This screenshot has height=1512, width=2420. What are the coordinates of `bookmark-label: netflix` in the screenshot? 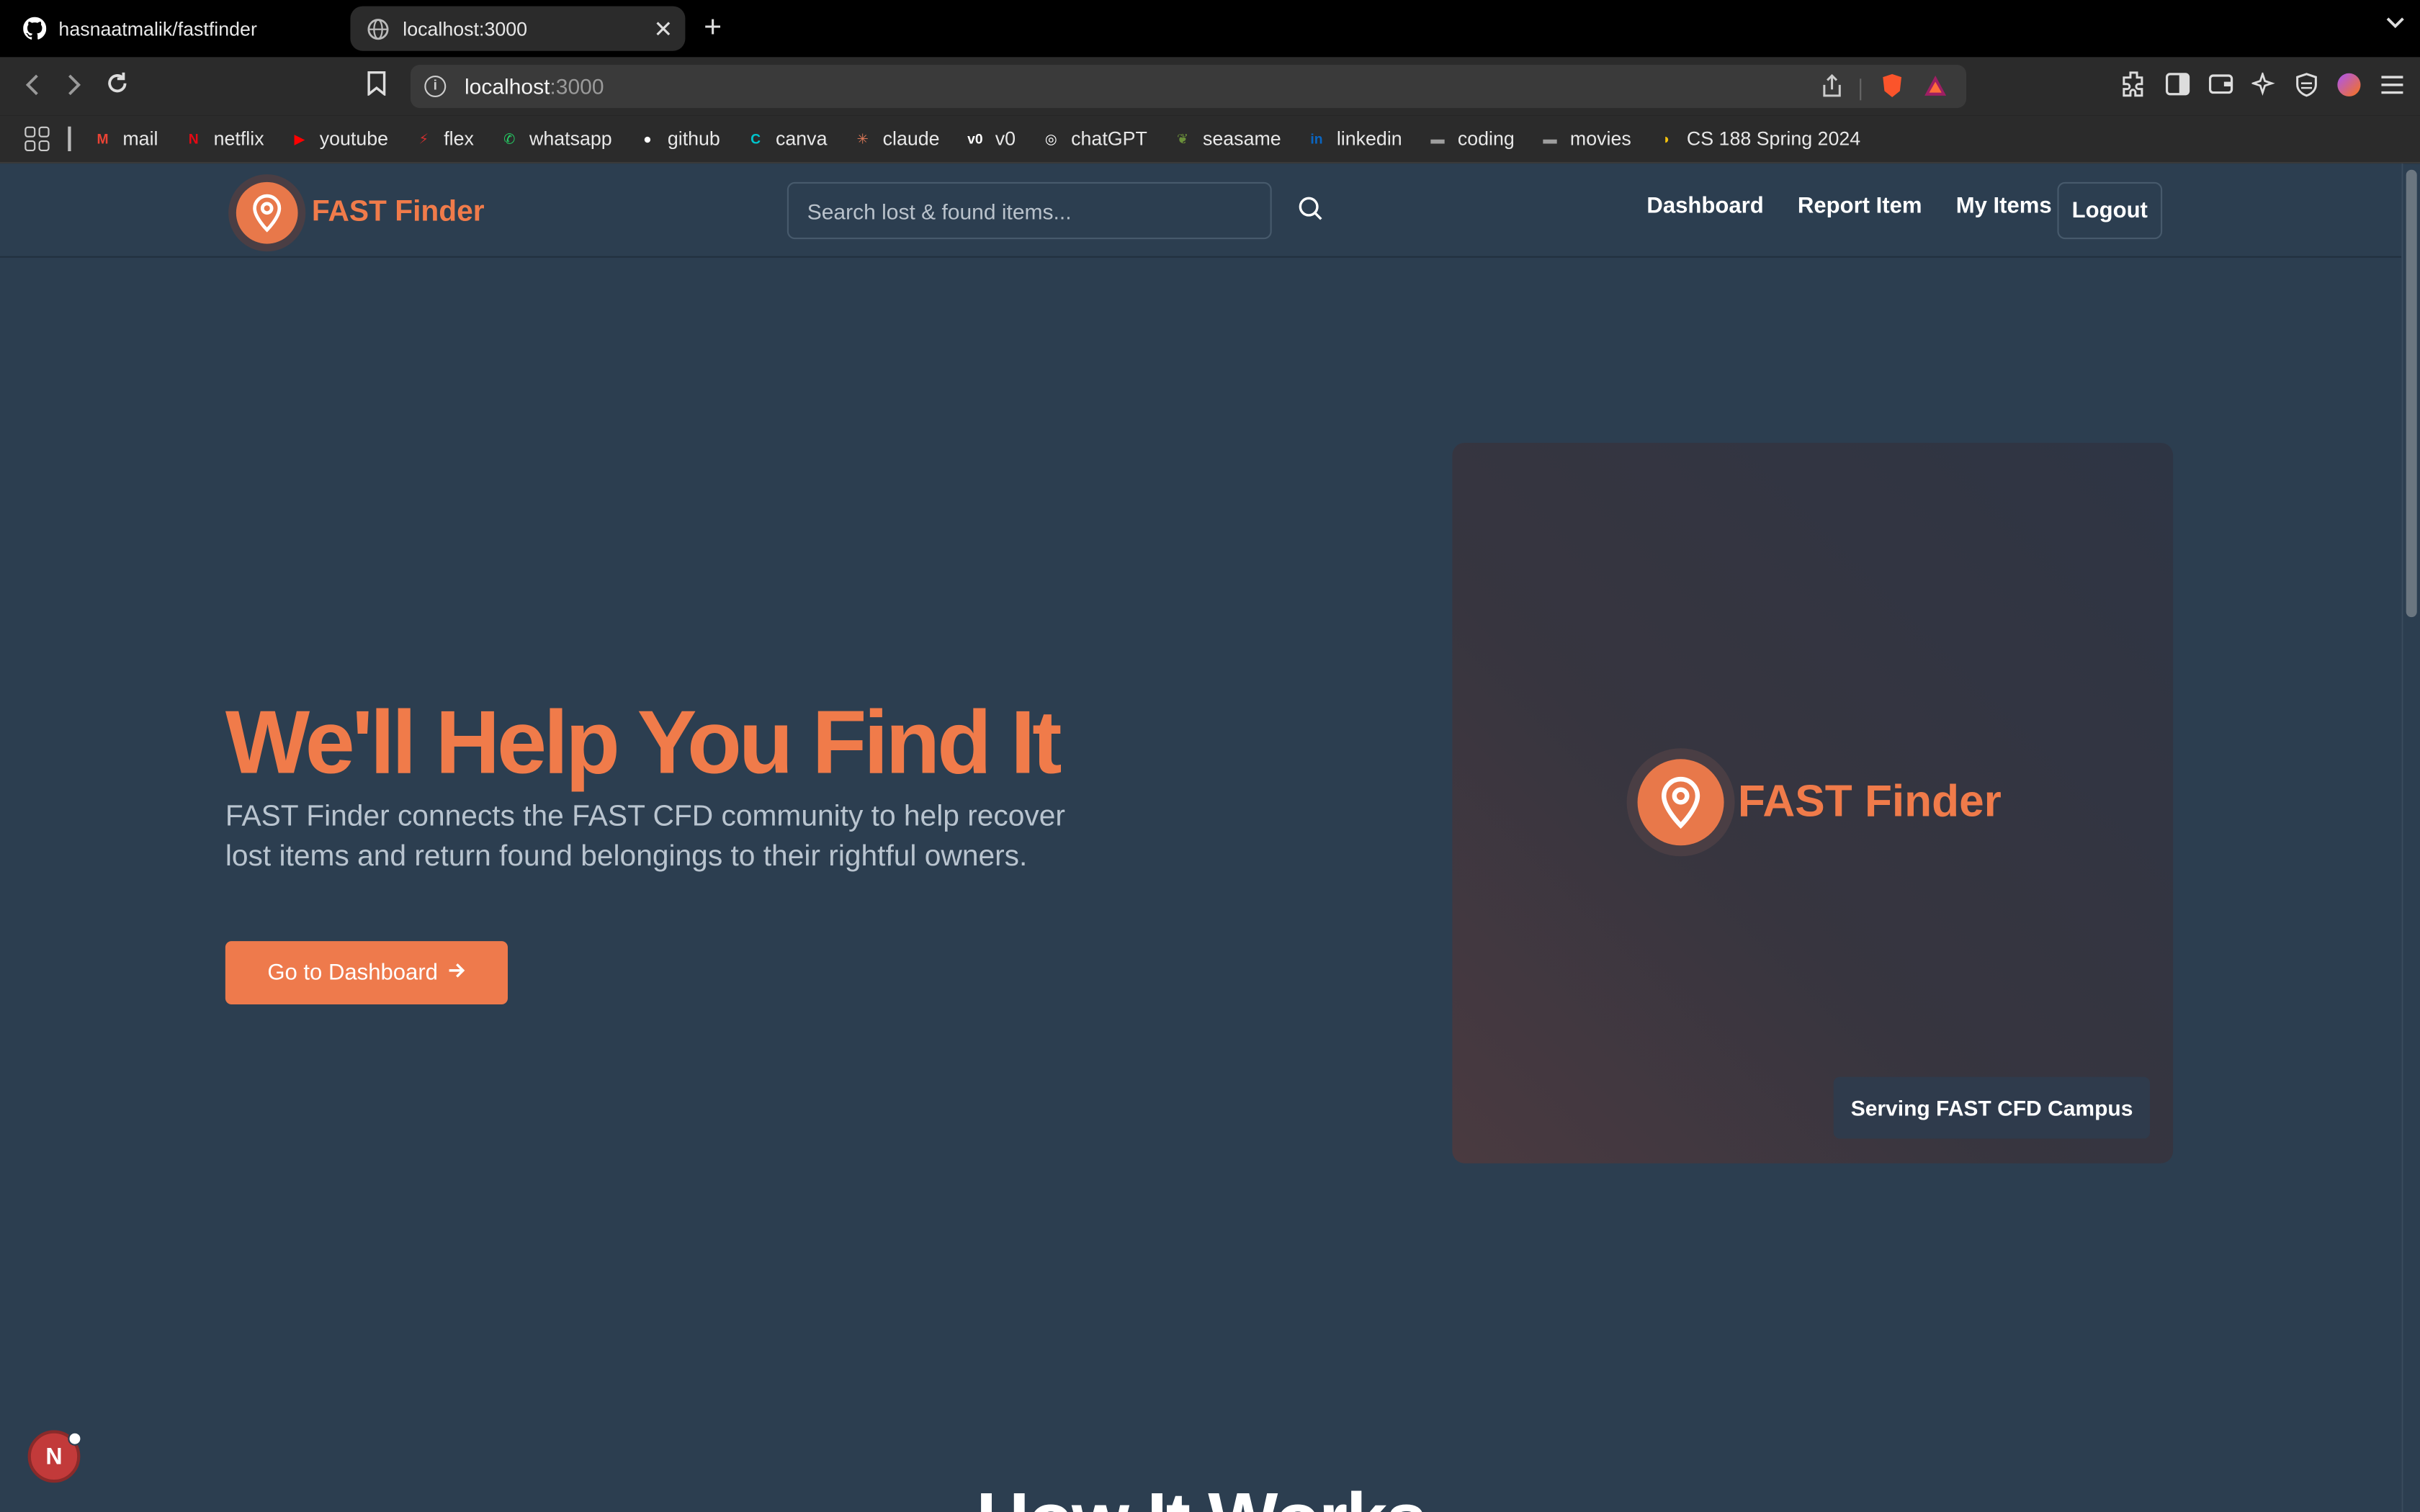 It's located at (238, 138).